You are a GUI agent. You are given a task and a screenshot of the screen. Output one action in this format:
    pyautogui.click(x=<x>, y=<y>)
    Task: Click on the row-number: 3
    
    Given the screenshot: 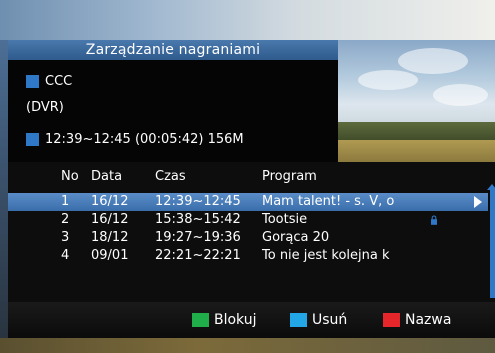 What is the action you would take?
    pyautogui.click(x=65, y=237)
    